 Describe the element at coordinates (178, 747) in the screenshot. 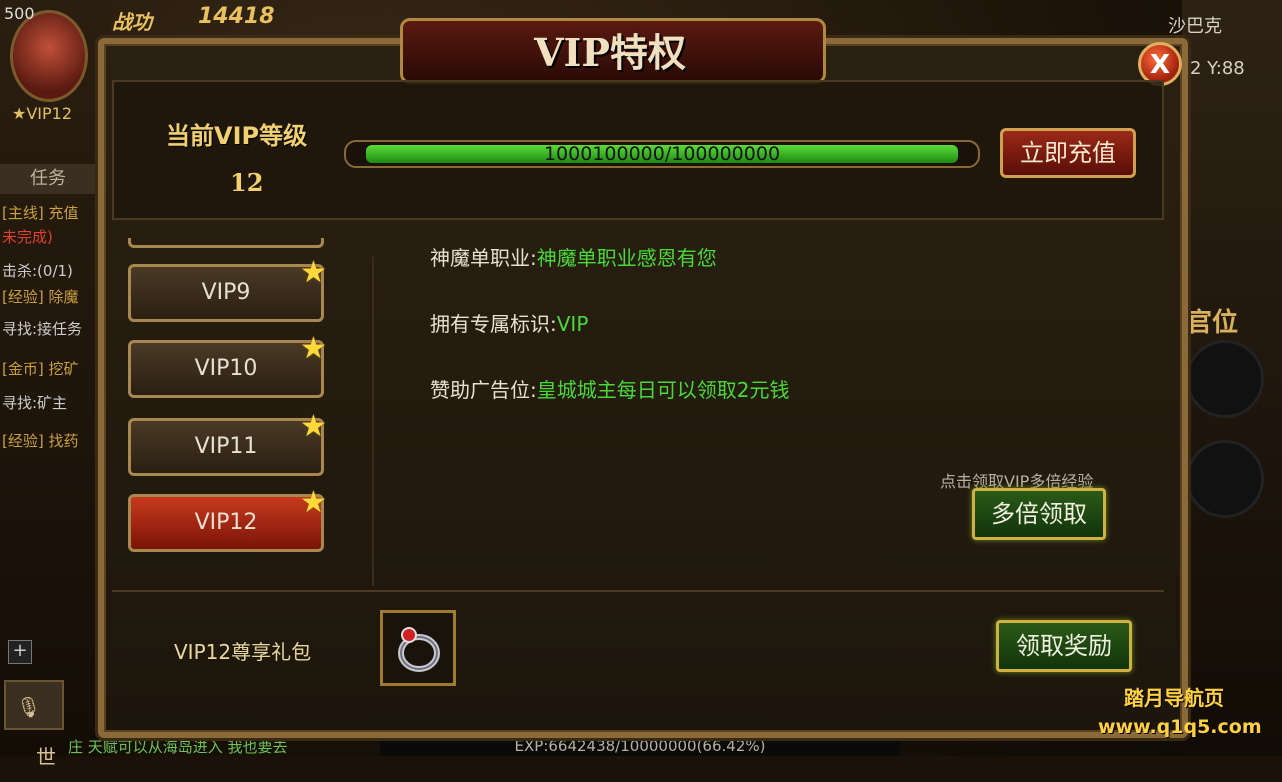

I see `chat-message: 庄 天赋可以从海岛进入 我也要去` at that location.